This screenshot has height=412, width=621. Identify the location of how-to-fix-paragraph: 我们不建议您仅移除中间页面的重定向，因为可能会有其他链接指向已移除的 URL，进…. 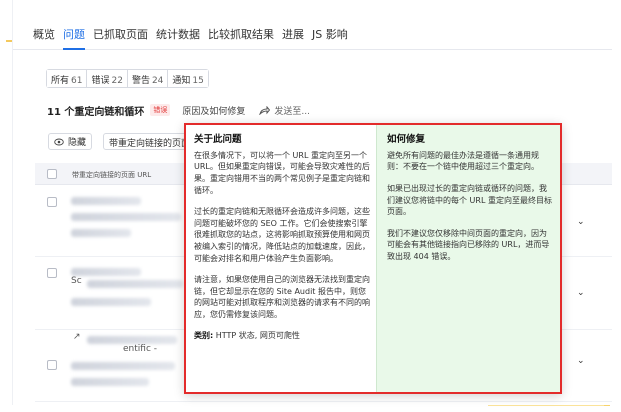
(468, 244).